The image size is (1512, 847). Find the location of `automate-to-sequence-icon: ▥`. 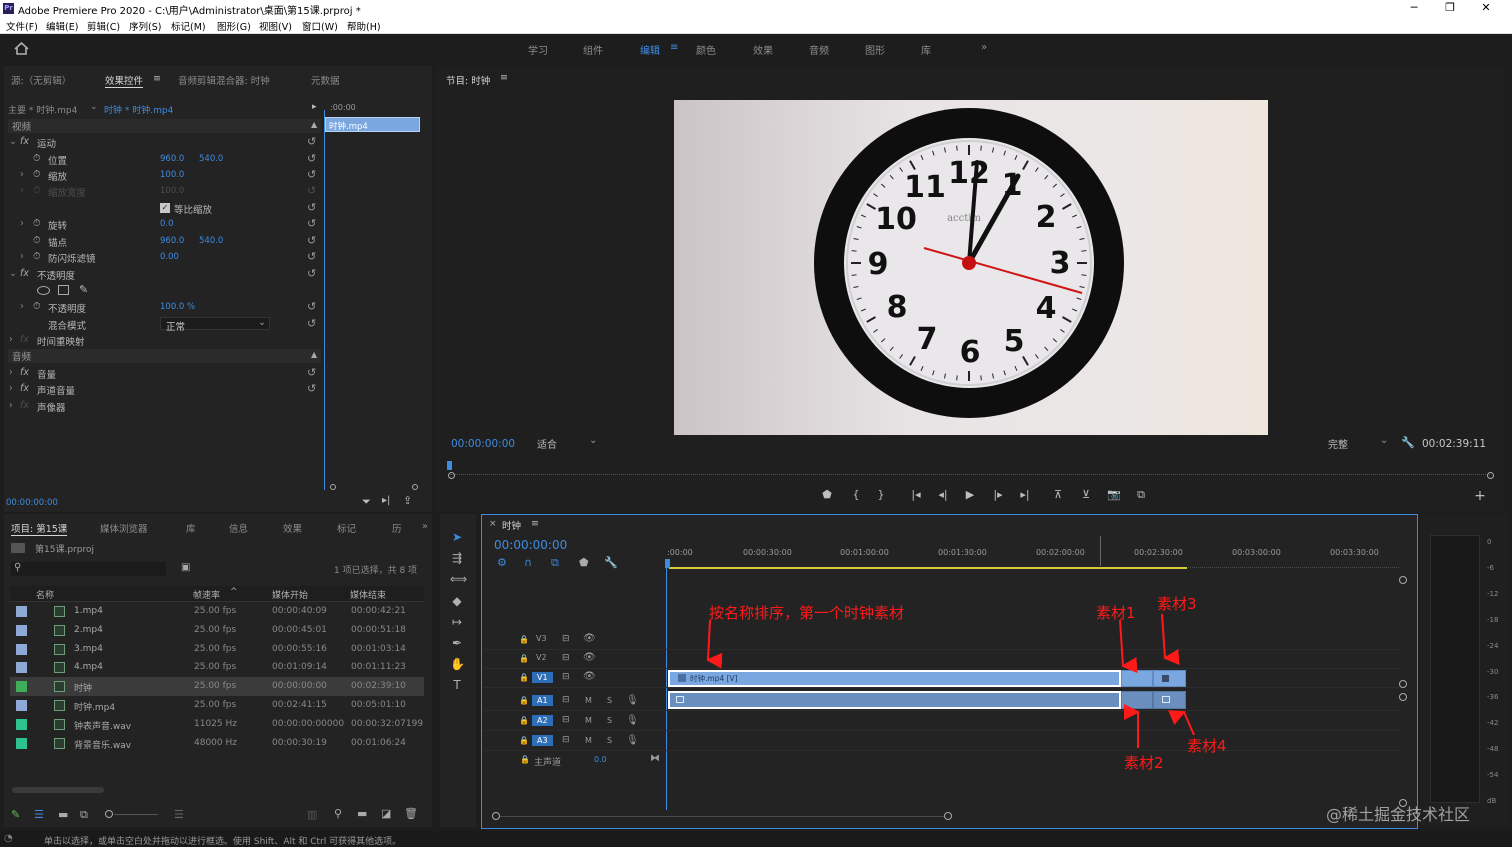

automate-to-sequence-icon: ▥ is located at coordinates (312, 814).